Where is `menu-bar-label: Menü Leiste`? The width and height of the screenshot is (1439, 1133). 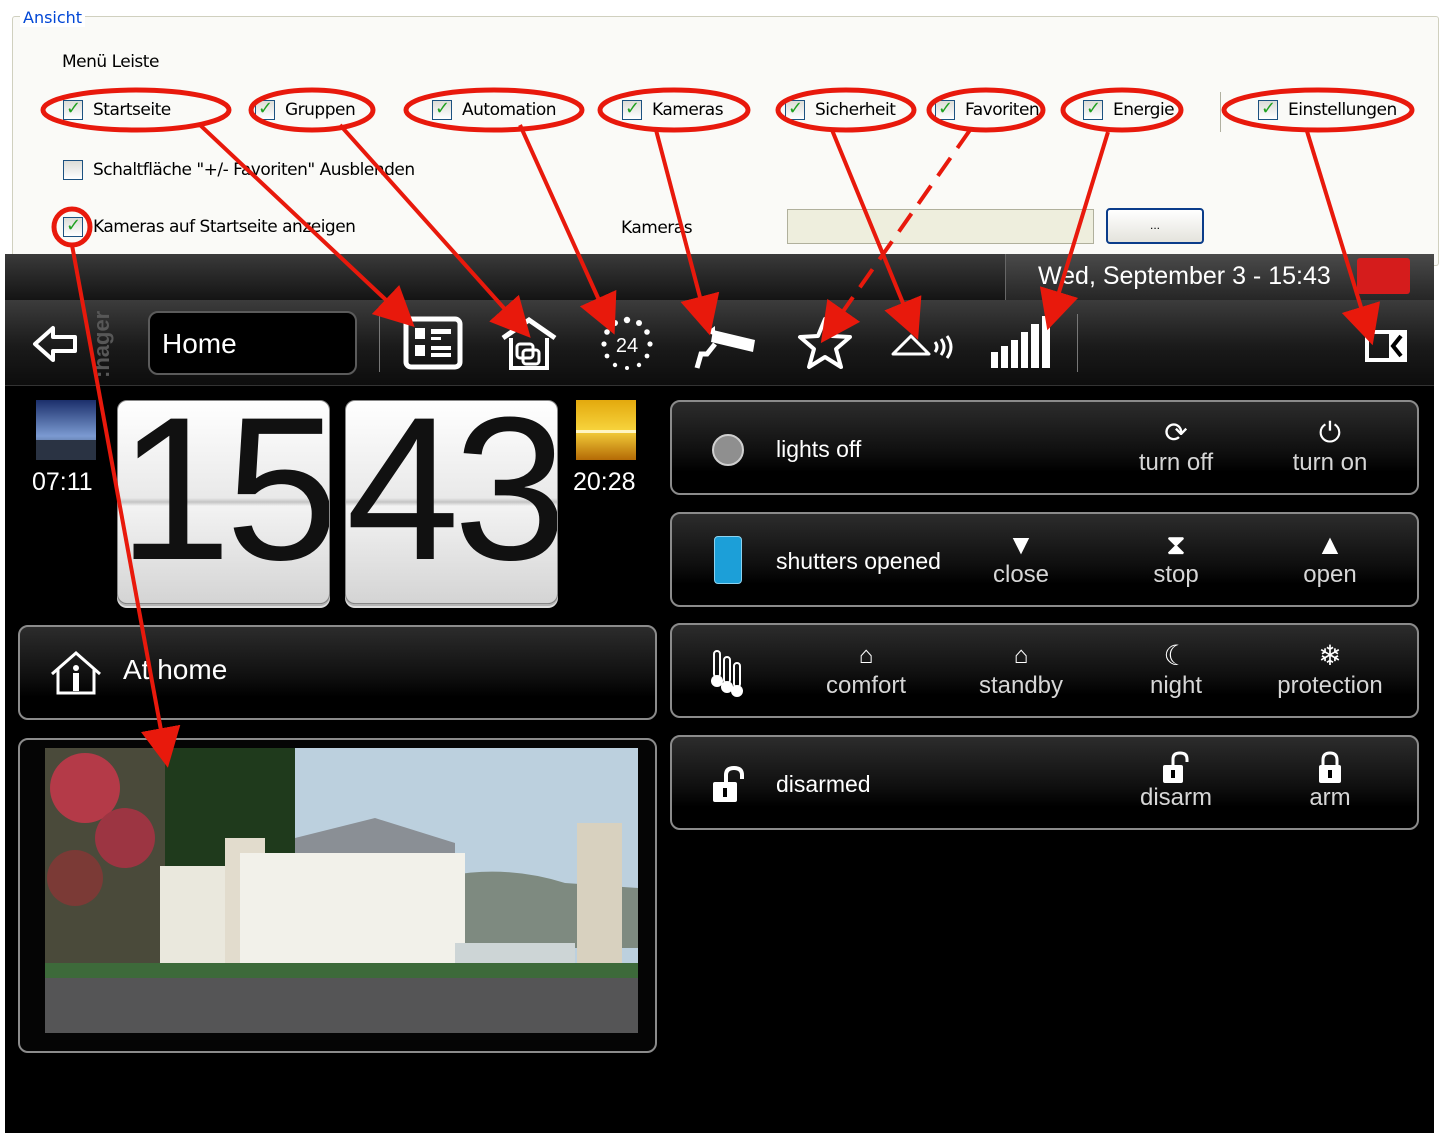
menu-bar-label: Menü Leiste is located at coordinates (110, 62).